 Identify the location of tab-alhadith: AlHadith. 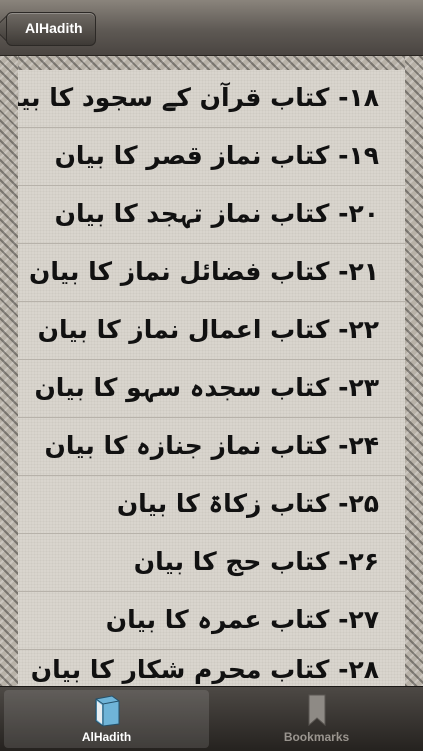
(106, 719).